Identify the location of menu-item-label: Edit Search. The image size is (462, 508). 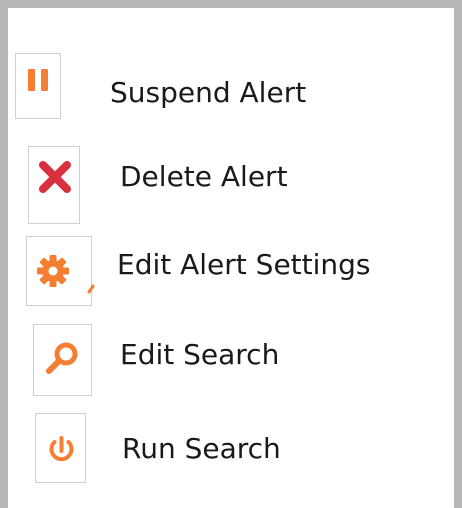
(200, 354).